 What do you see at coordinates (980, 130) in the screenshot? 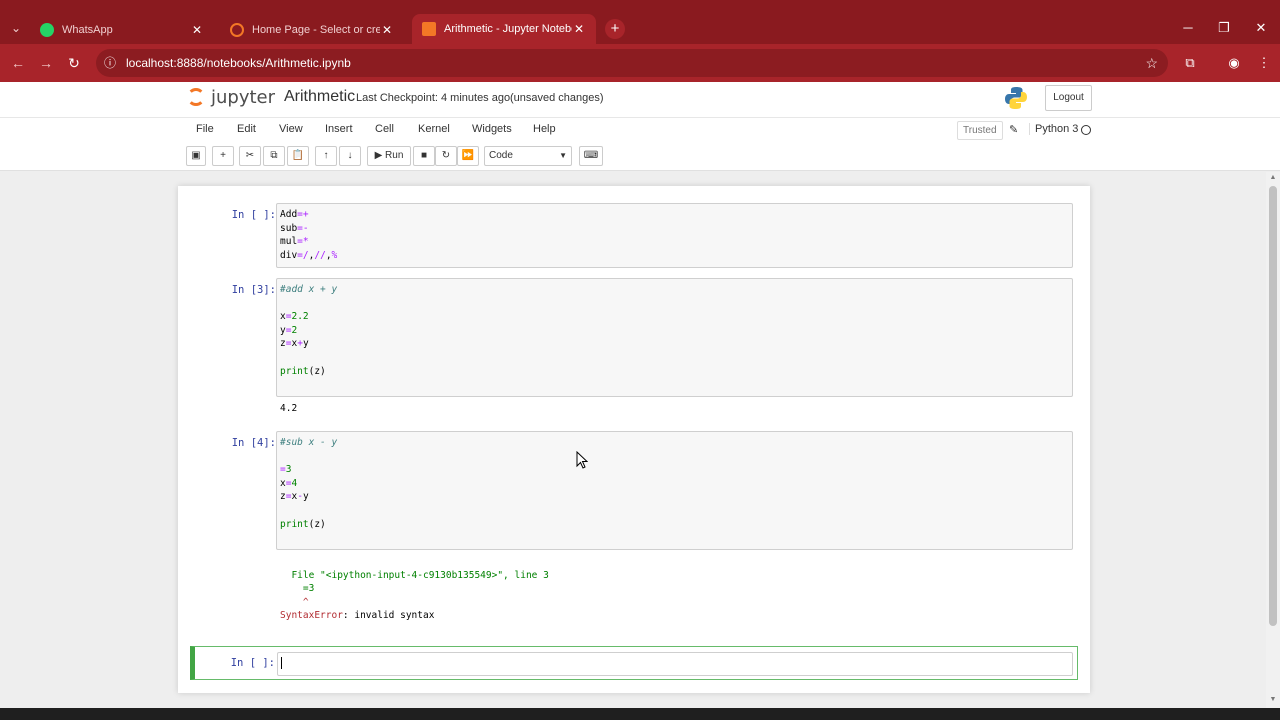
I see `trusted-badge: Trusted` at bounding box center [980, 130].